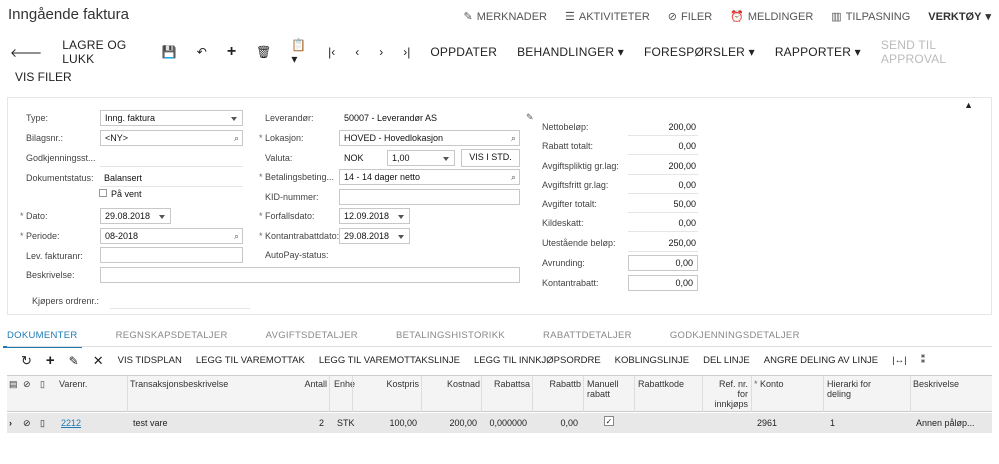  I want to click on refresh-button: ↻, so click(26, 361).